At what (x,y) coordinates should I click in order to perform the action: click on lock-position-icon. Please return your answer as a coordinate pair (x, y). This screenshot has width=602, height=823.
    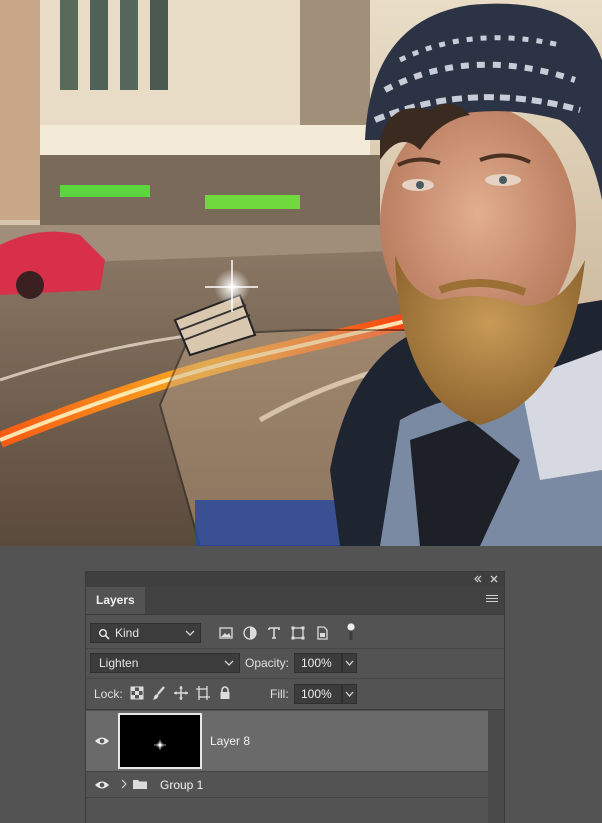
    Looking at the image, I should click on (181, 693).